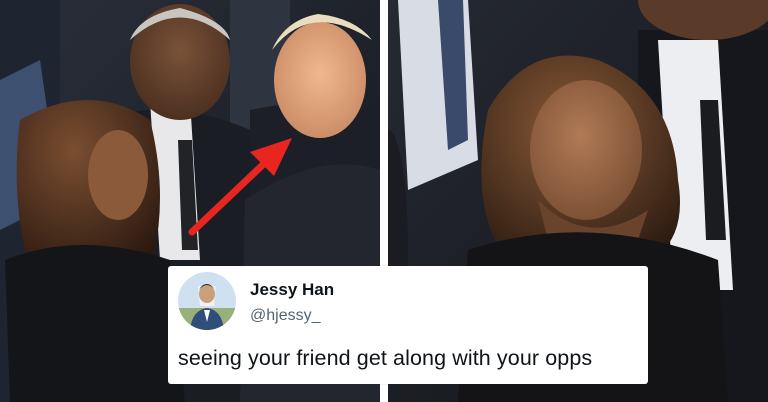 The image size is (768, 402). I want to click on tweet-author-name: Jessy Han, so click(292, 290).